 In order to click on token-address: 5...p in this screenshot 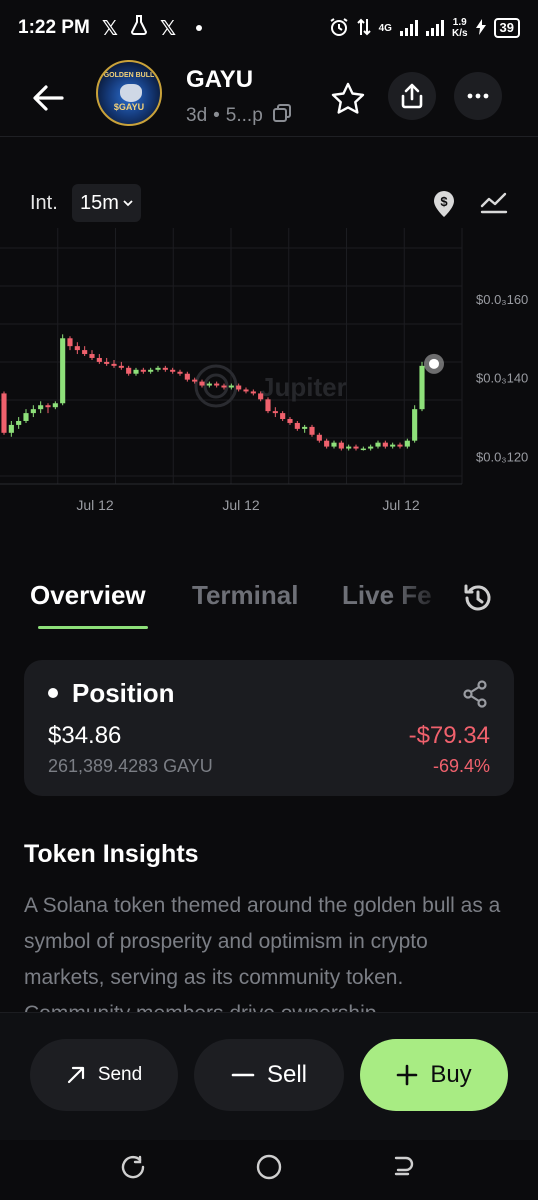, I will do `click(244, 116)`.